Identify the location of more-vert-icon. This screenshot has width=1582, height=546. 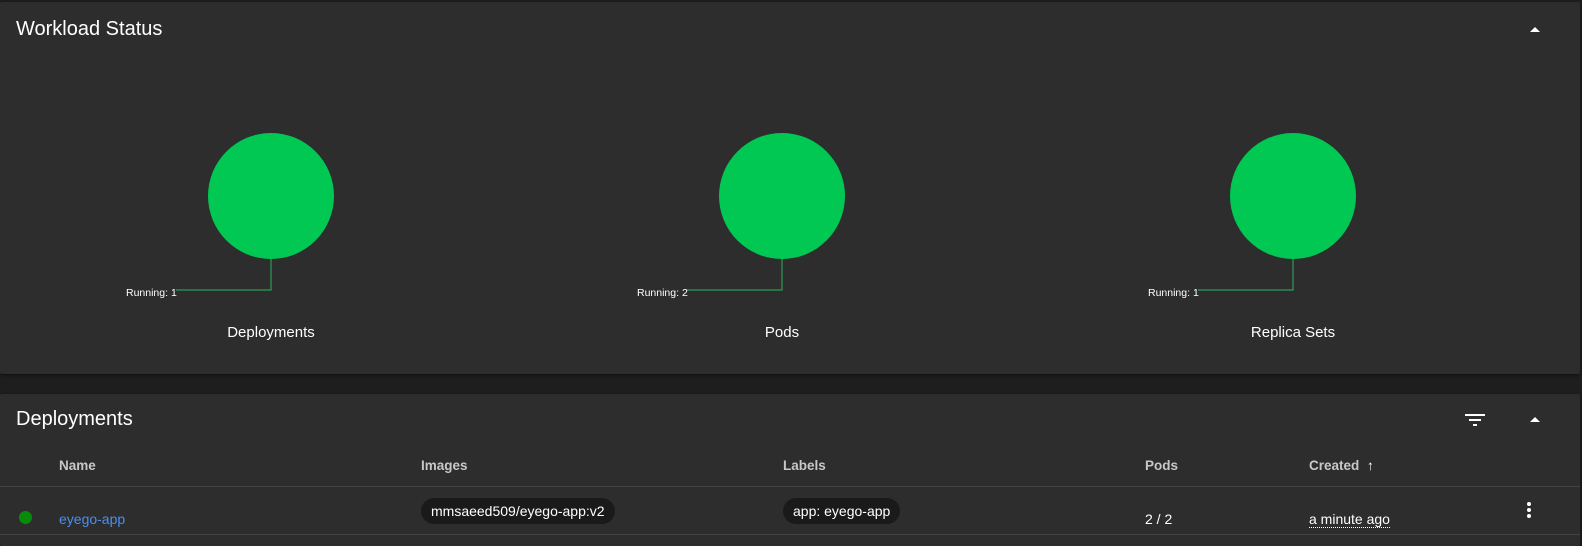
(1529, 510).